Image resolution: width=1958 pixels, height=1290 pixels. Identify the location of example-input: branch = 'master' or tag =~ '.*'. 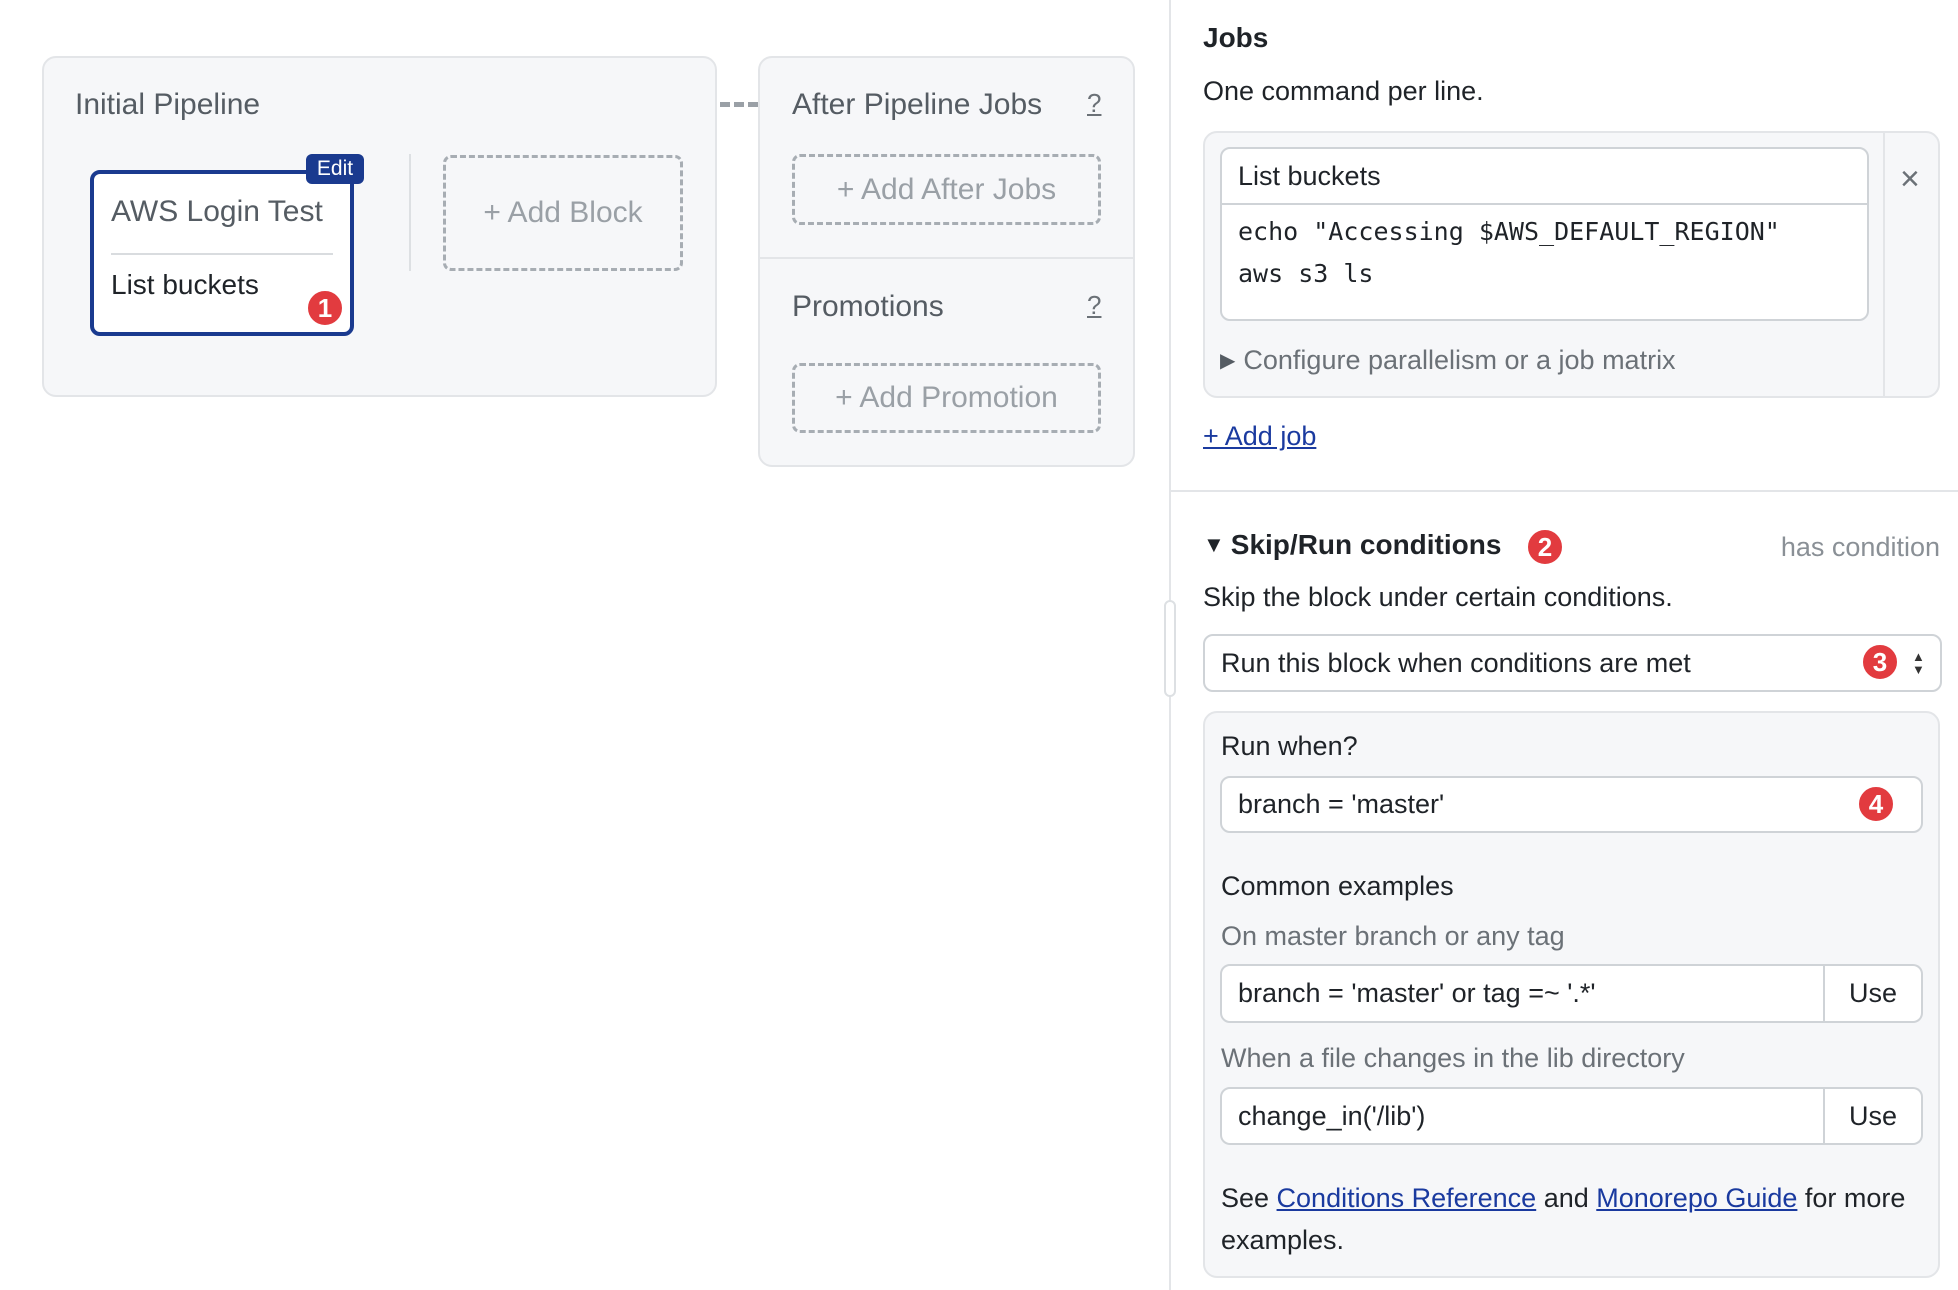
(1522, 993).